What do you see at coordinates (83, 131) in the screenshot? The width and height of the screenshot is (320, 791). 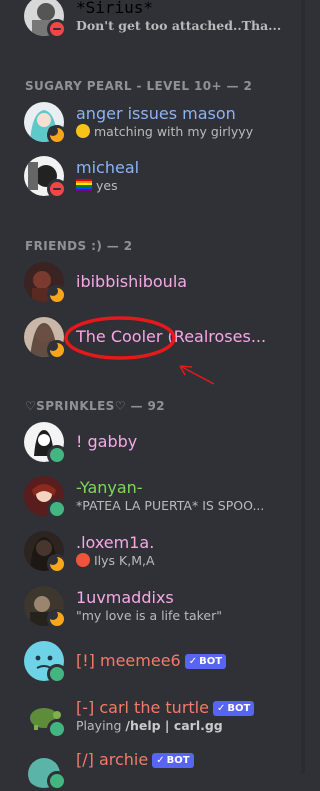 I see `heart-eyes-emoji-icon` at bounding box center [83, 131].